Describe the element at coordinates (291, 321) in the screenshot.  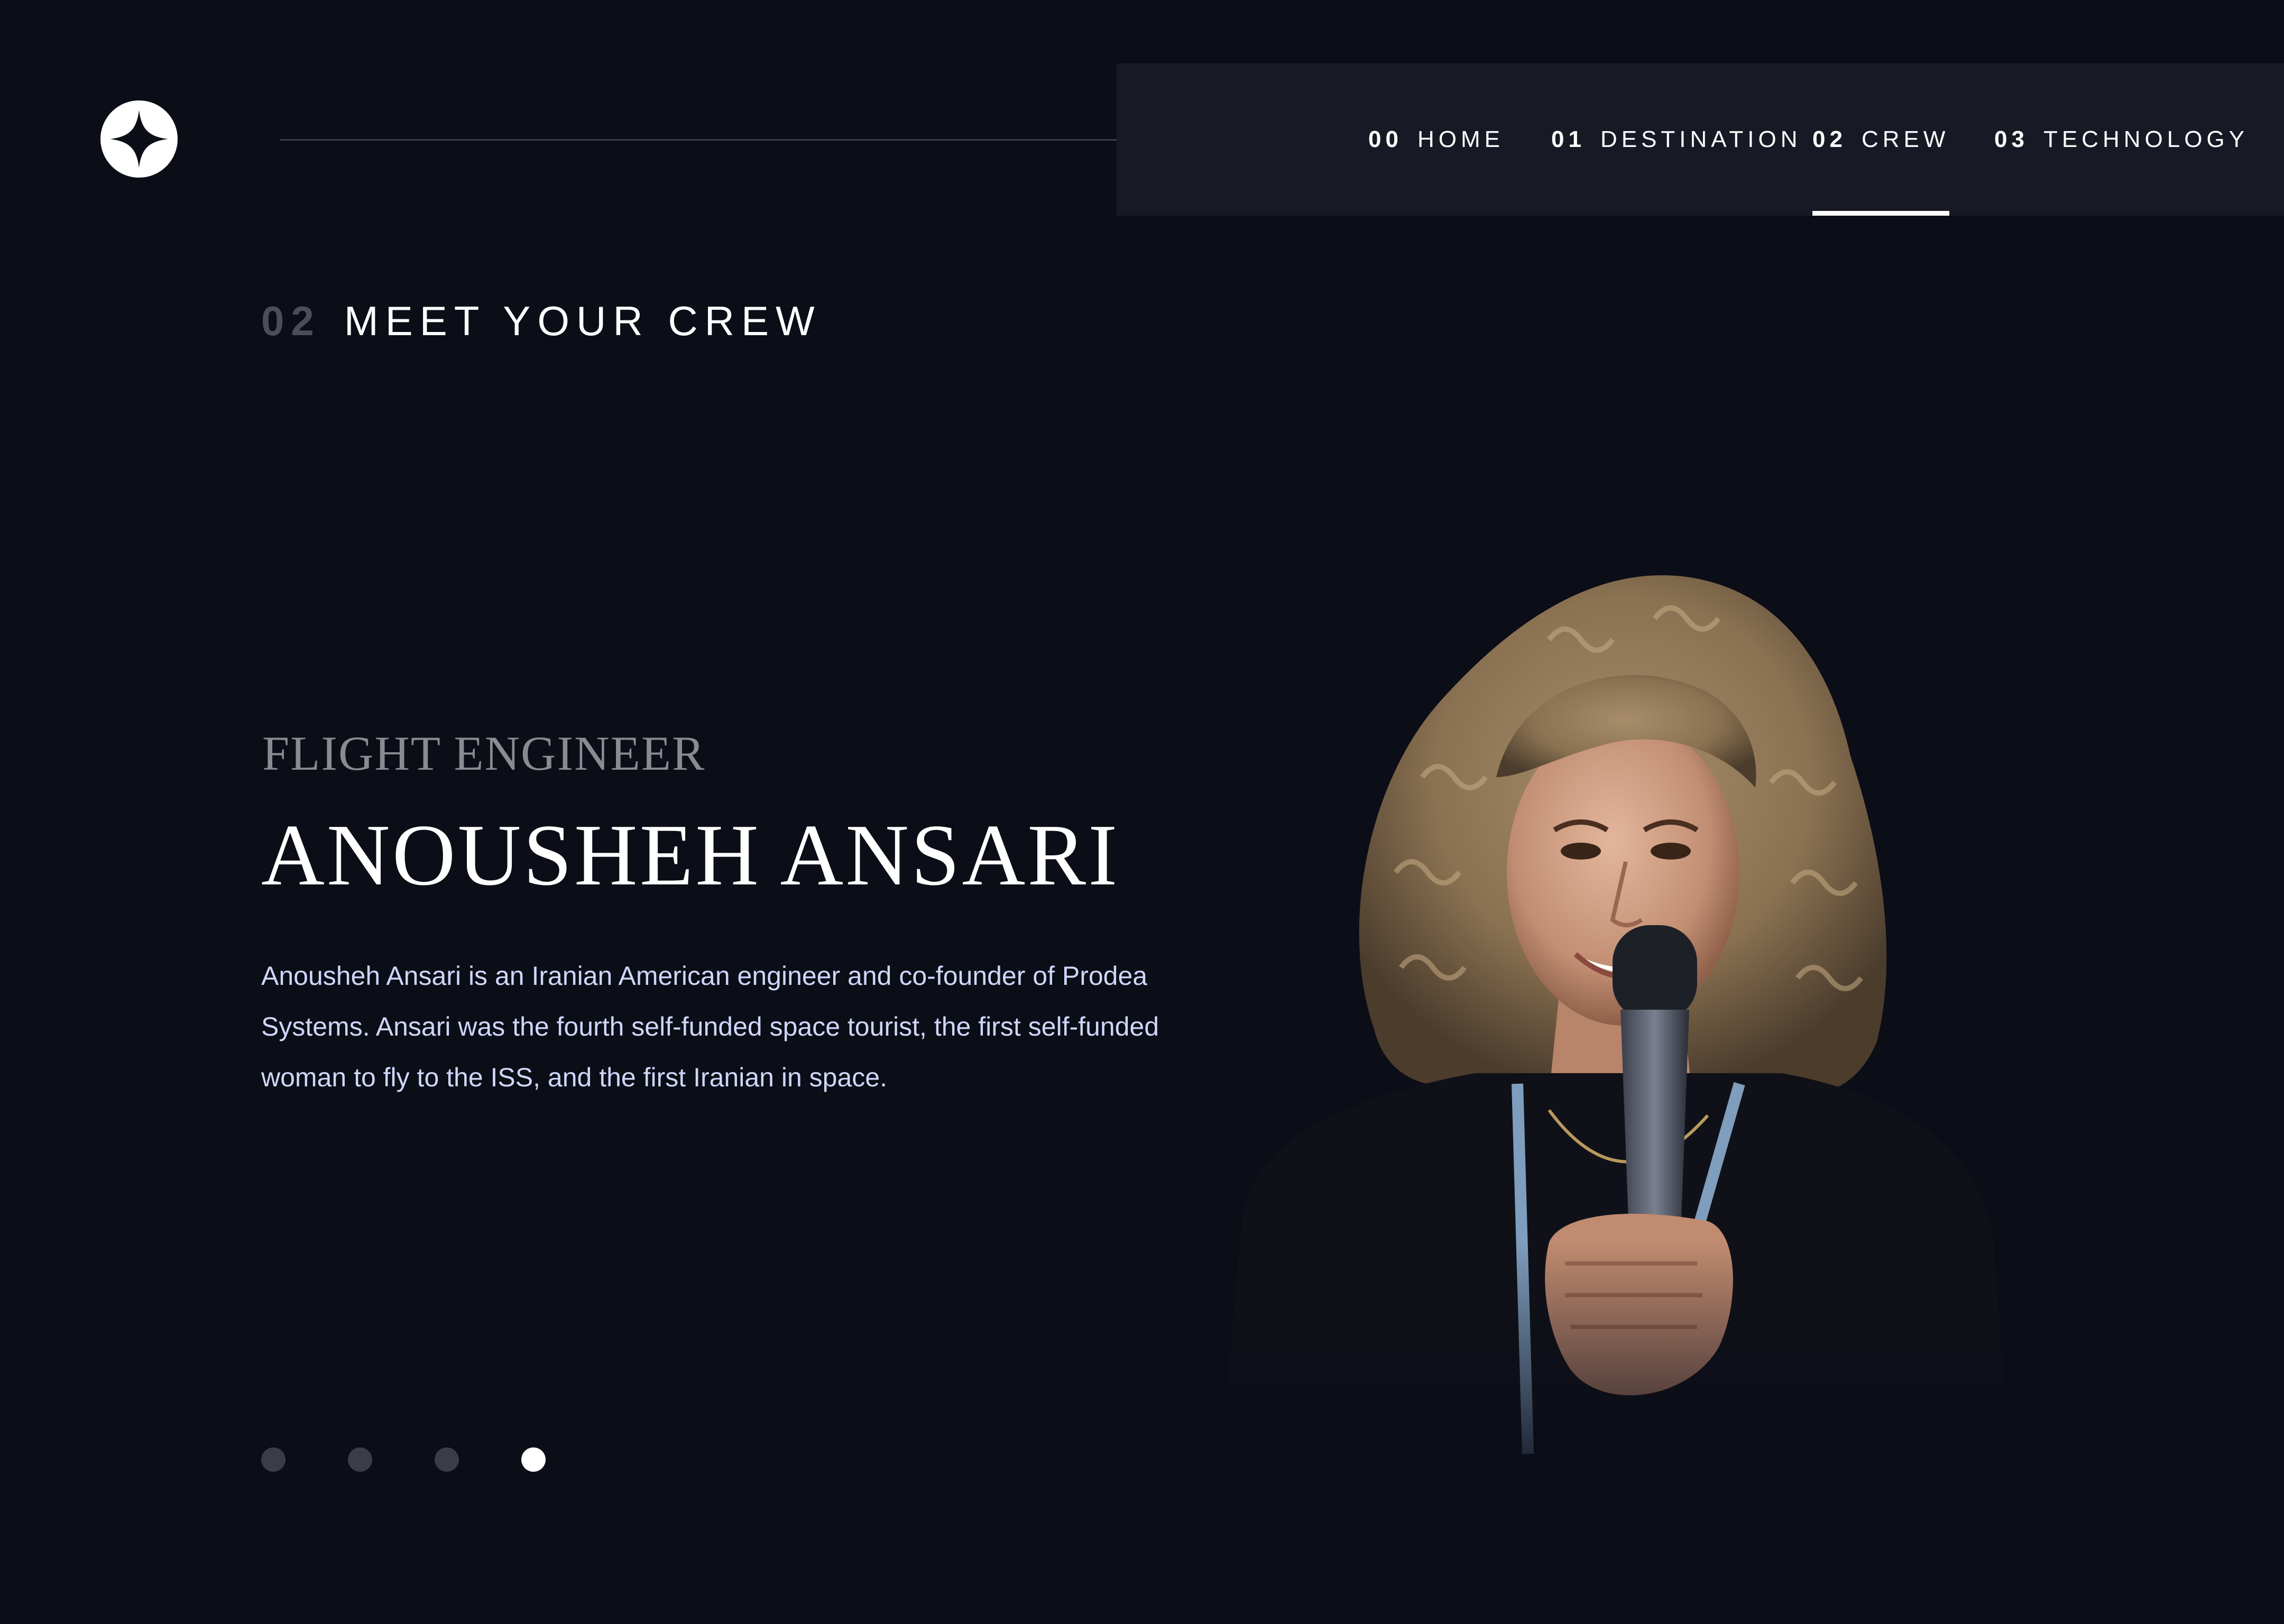
I see `page-heading-number: 02` at that location.